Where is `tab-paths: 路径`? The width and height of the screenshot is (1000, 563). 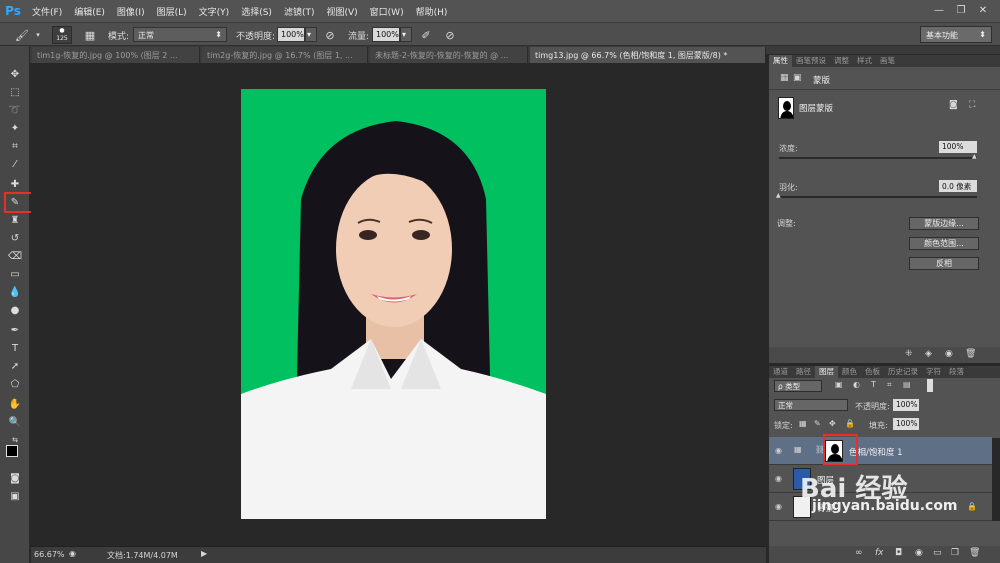 tab-paths: 路径 is located at coordinates (803, 372).